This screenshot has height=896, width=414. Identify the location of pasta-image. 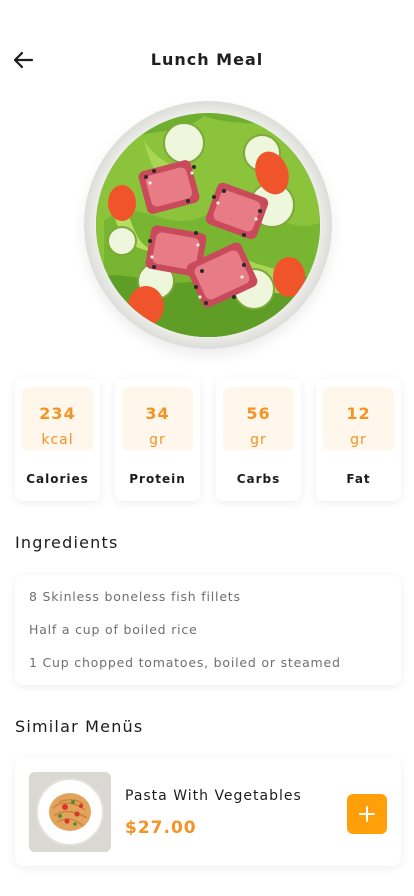
(70, 812).